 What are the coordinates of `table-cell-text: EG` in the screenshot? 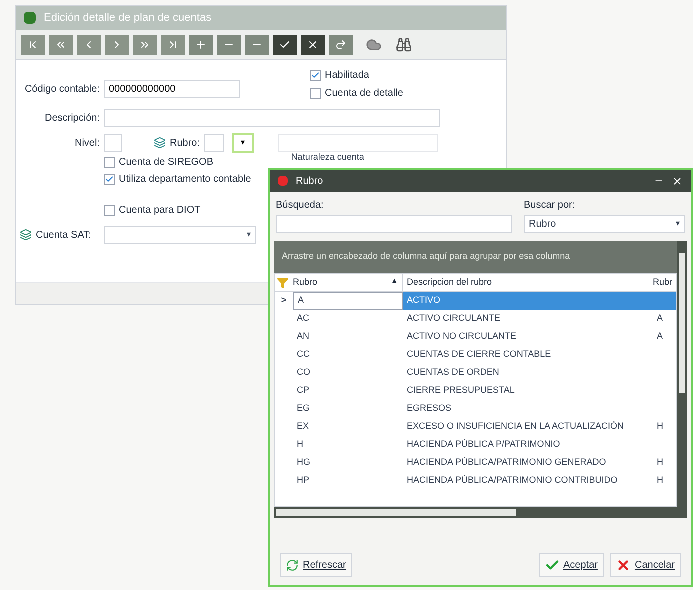 It's located at (304, 409).